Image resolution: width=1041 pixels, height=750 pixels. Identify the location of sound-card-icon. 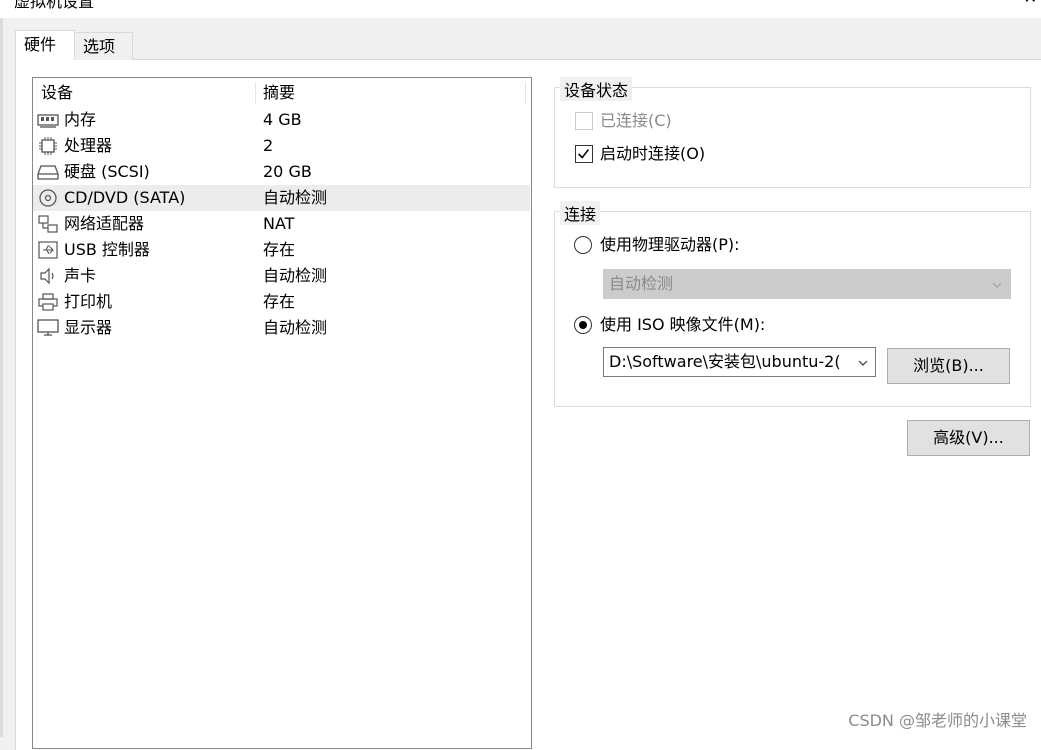
(47, 276).